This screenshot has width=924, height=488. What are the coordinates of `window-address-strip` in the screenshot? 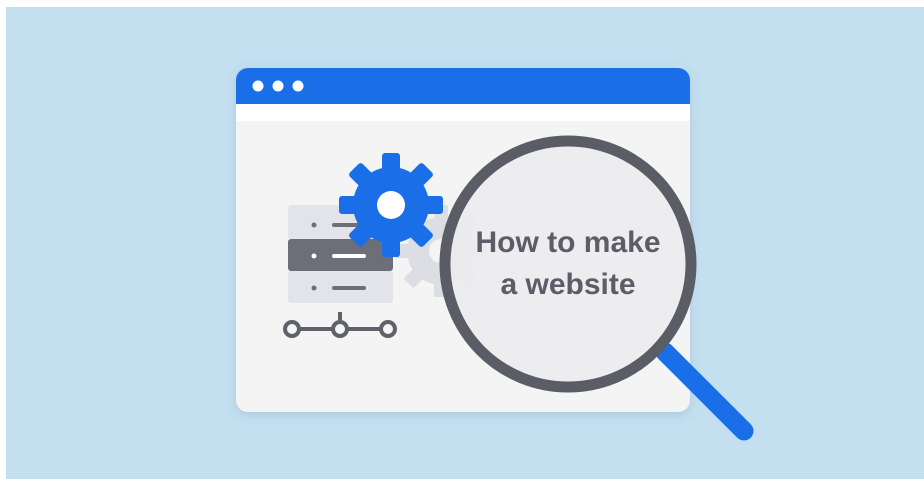 It's located at (463, 112).